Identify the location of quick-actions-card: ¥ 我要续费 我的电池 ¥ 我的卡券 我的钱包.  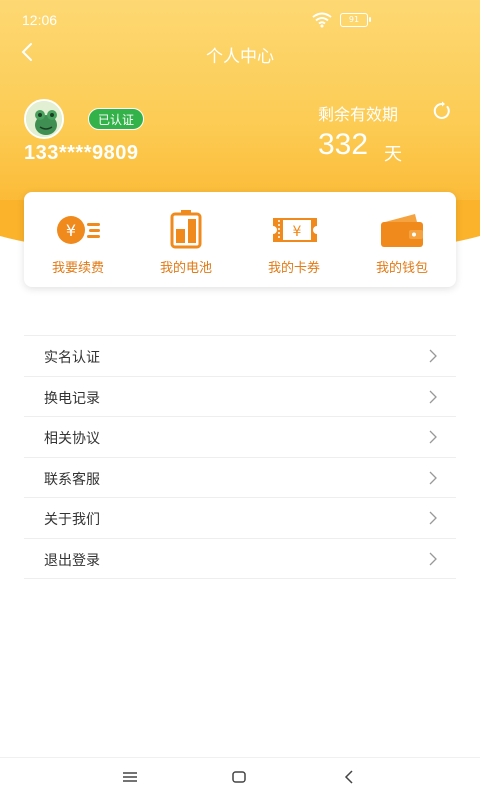
(240, 239).